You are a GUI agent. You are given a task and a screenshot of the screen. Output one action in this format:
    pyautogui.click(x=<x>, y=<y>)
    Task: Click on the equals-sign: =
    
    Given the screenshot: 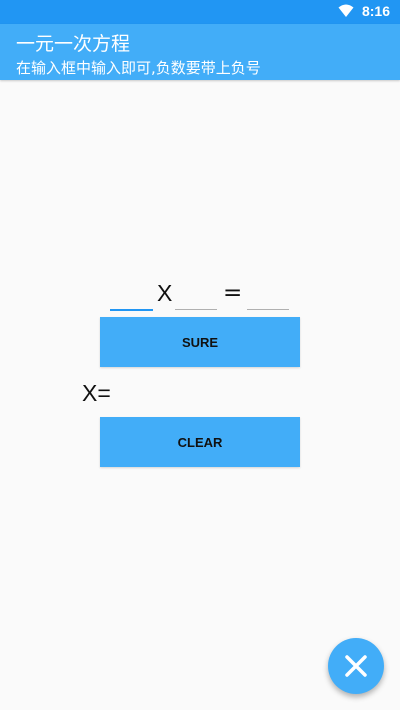 What is the action you would take?
    pyautogui.click(x=233, y=293)
    